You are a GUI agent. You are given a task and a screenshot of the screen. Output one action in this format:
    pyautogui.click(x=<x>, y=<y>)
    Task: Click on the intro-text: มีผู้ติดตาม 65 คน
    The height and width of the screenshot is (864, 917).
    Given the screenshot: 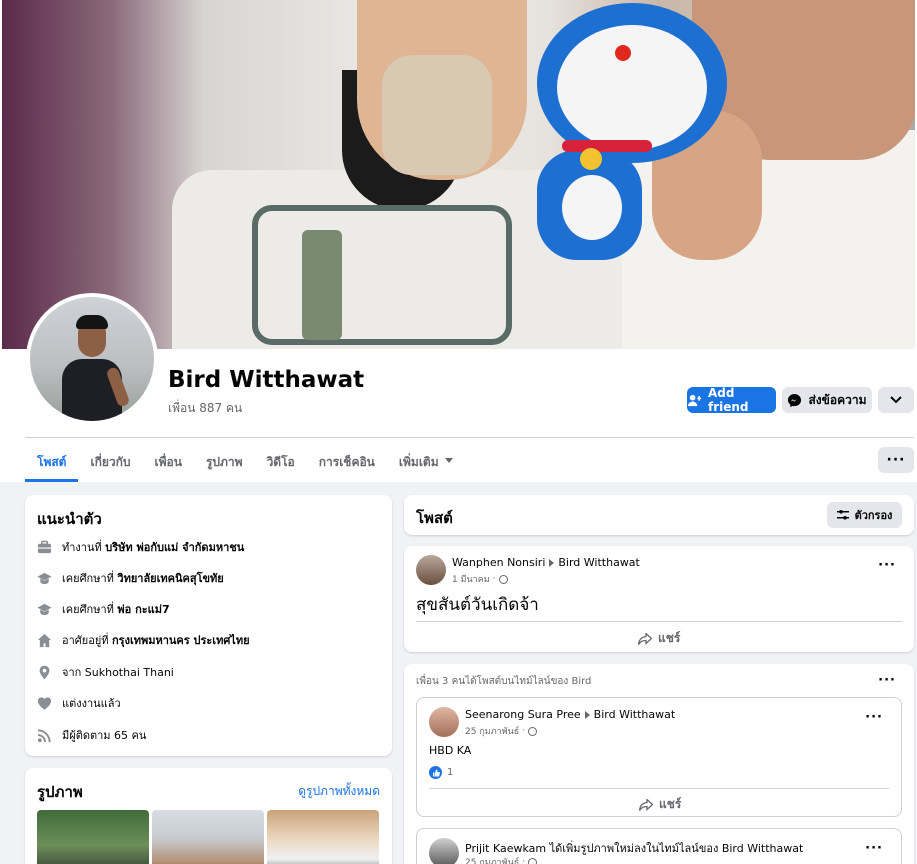 What is the action you would take?
    pyautogui.click(x=104, y=735)
    